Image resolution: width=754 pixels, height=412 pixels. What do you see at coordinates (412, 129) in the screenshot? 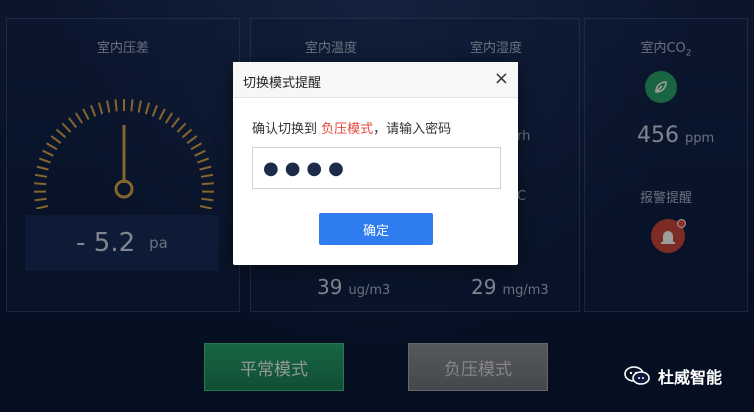
I see `dialog-message-post: ，请输入密码` at bounding box center [412, 129].